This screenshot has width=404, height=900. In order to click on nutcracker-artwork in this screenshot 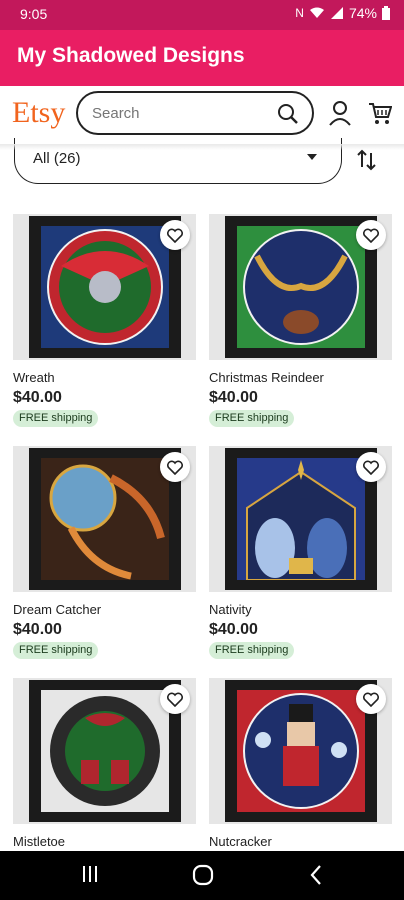, I will do `click(301, 751)`.